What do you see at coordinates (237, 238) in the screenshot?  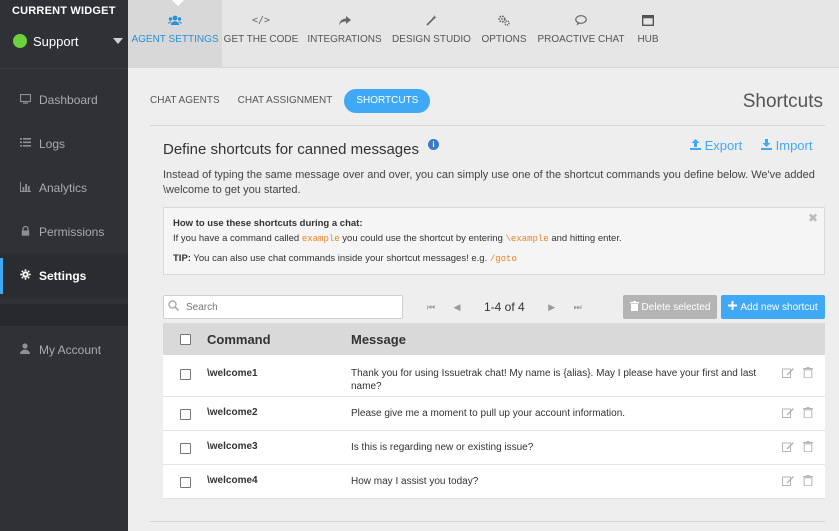 I see `howto-text: If you have a command called` at bounding box center [237, 238].